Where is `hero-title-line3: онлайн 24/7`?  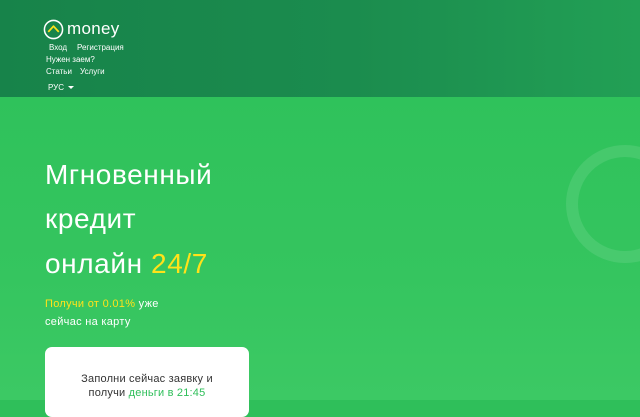 hero-title-line3: онлайн 24/7 is located at coordinates (126, 264).